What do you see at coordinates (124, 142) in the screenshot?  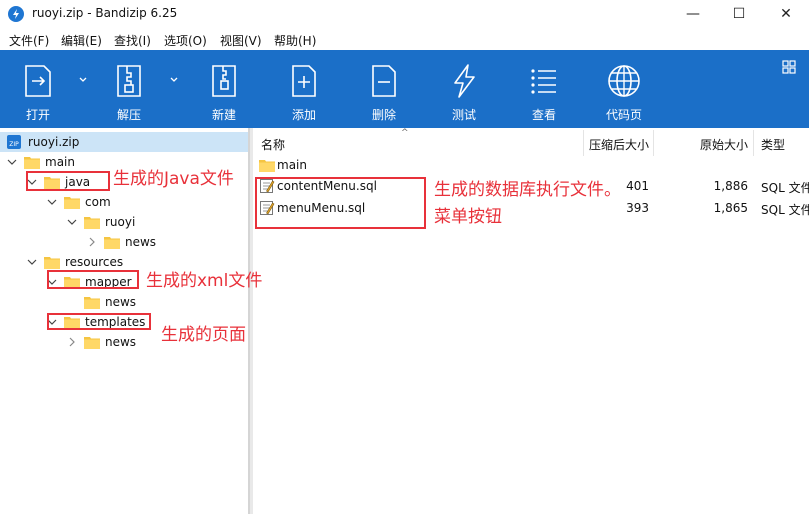 I see `tree-root: ZIP ruoyi.zip` at bounding box center [124, 142].